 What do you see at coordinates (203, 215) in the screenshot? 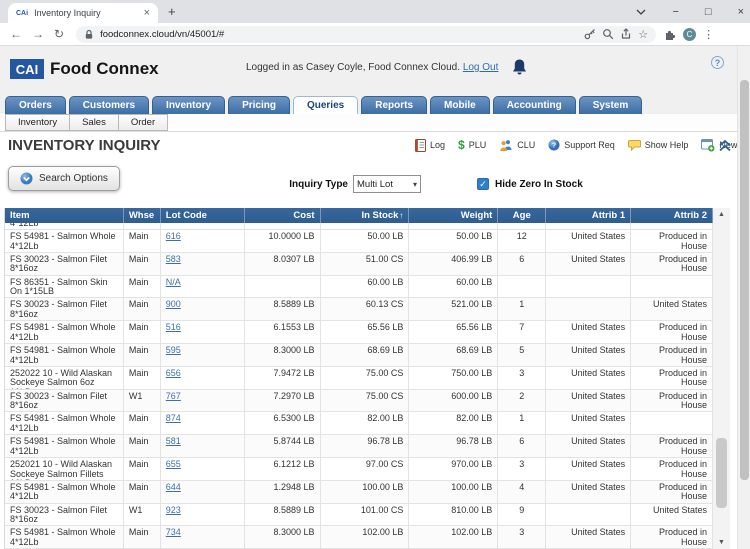
I see `col-header-lot-code: Lot Code` at bounding box center [203, 215].